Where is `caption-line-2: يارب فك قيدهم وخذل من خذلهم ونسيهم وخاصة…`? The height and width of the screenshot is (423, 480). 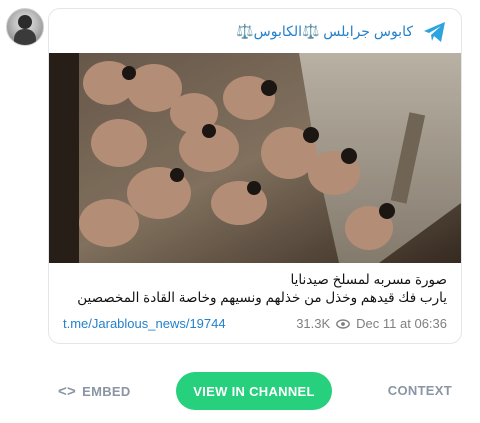 caption-line-2: يارب فك قيدهم وخذل من خذلهم ونسيهم وخاصة… is located at coordinates (262, 297).